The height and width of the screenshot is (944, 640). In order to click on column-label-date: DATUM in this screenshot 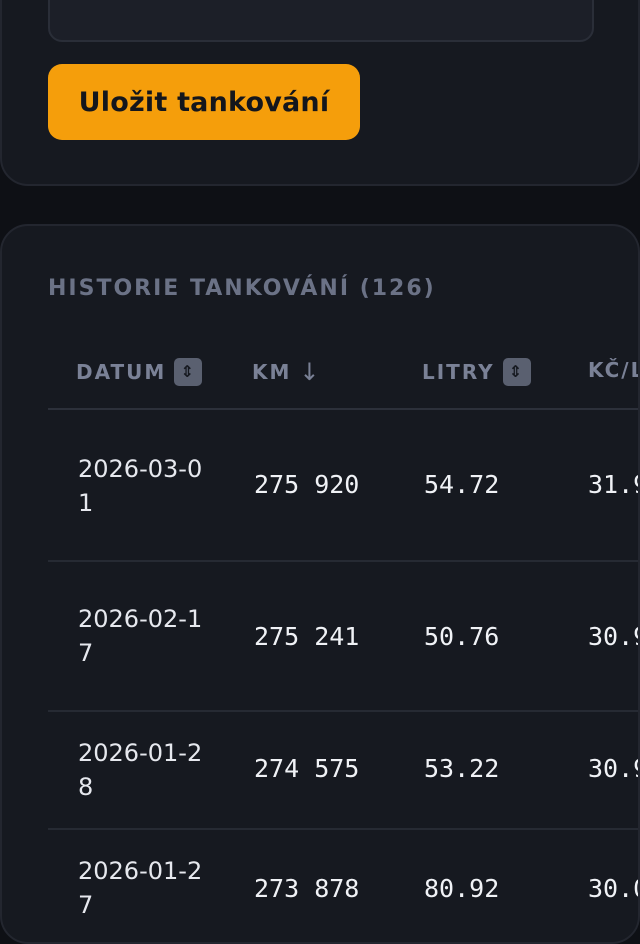, I will do `click(121, 372)`.